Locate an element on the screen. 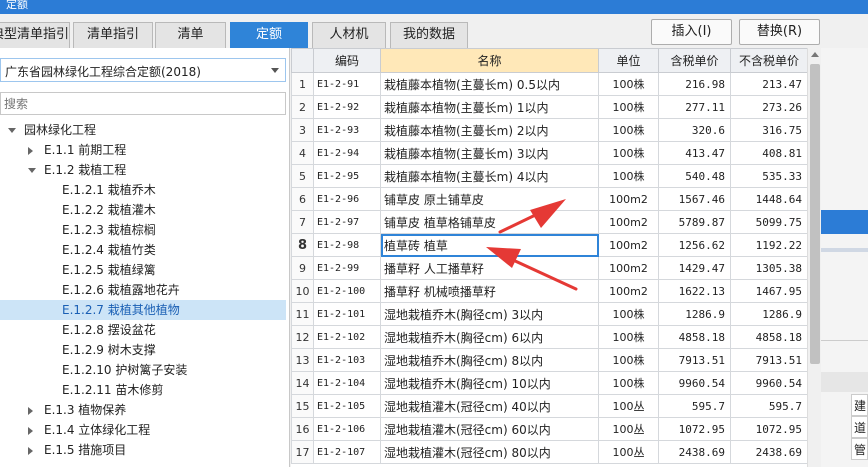 This screenshot has height=467, width=868. cell-code: E1-2-106 is located at coordinates (347, 429).